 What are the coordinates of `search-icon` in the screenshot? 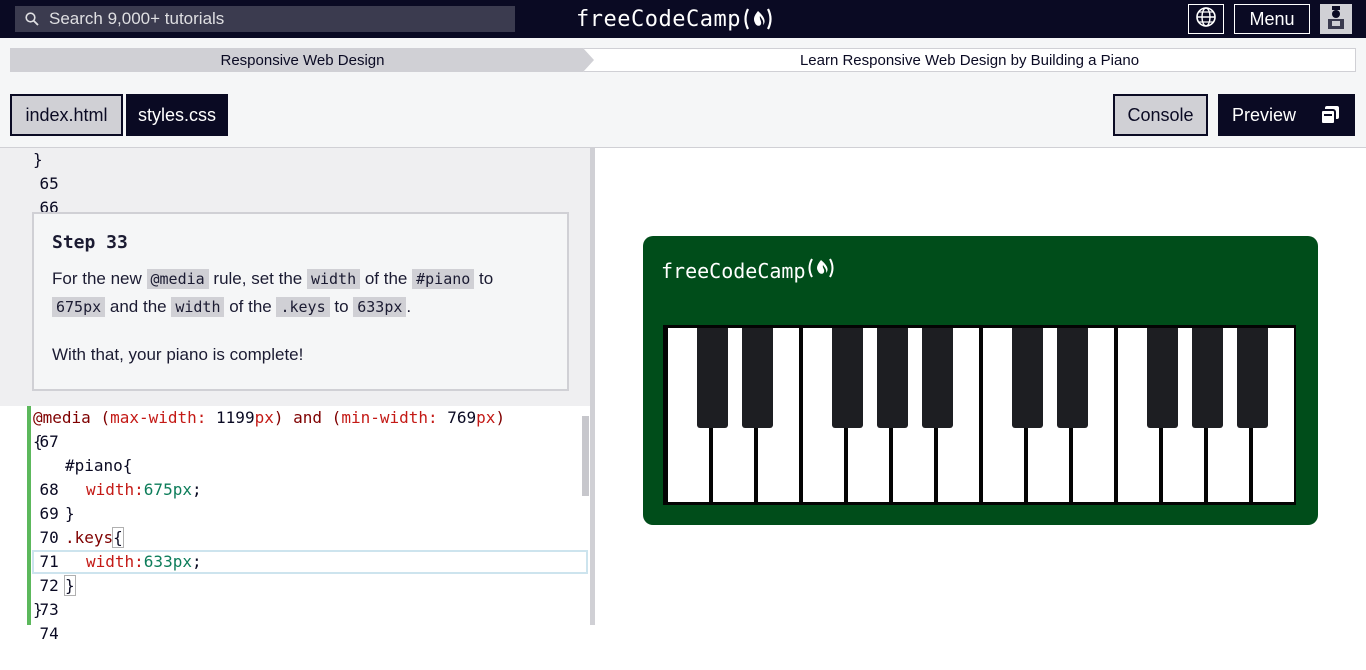 It's located at (32, 19).